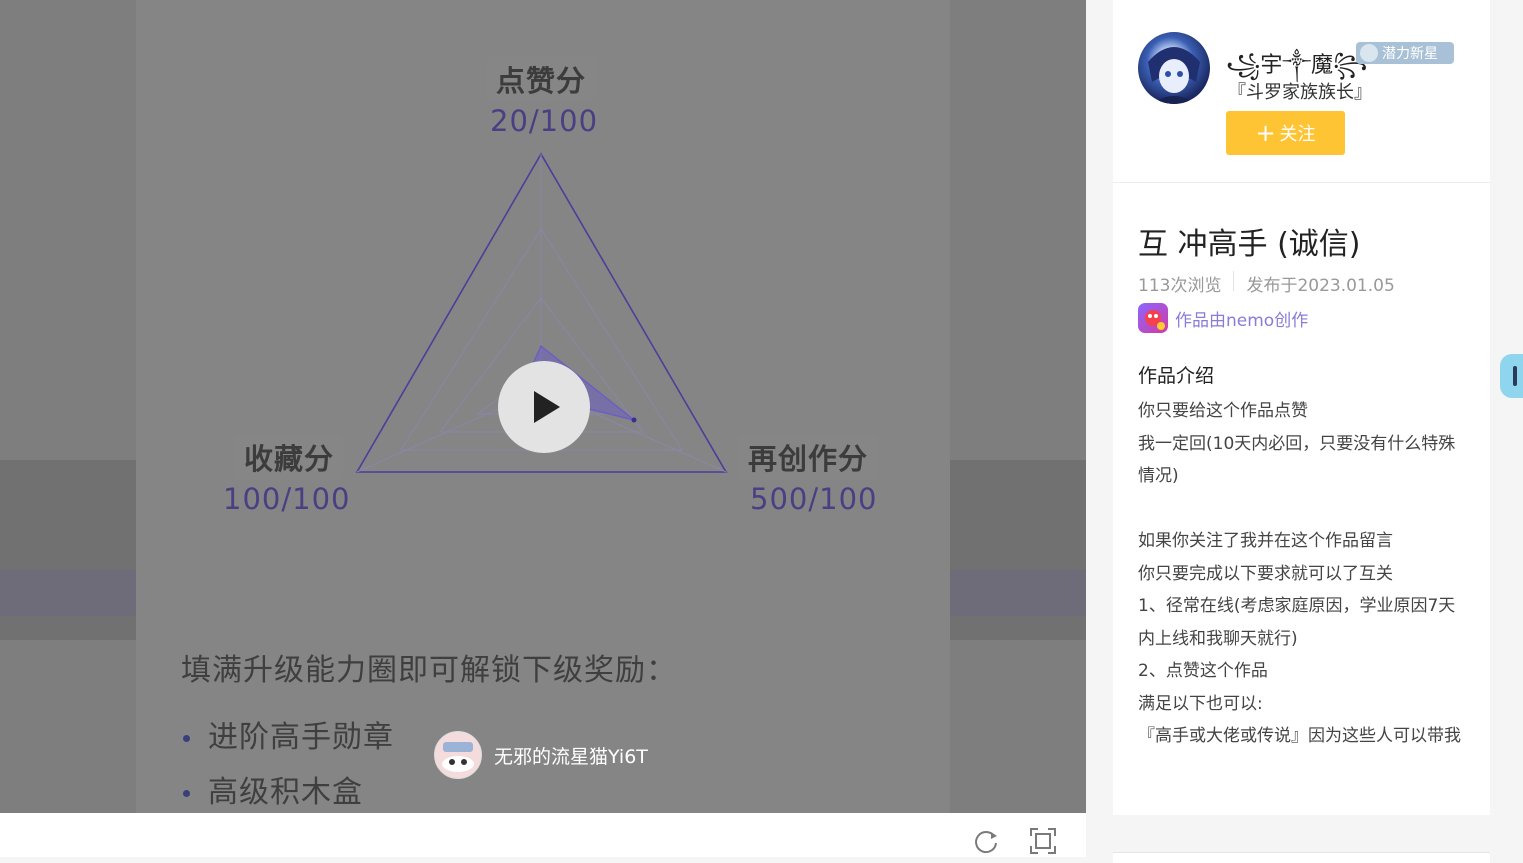 The height and width of the screenshot is (863, 1523). I want to click on play-icon, so click(547, 407).